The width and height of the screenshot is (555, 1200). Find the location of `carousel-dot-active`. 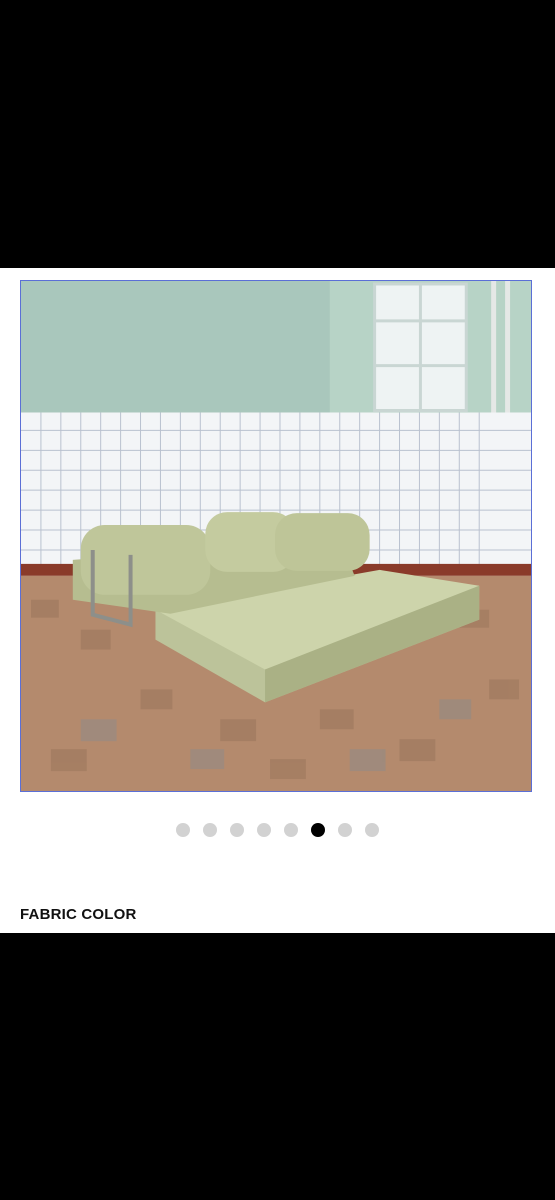

carousel-dot-active is located at coordinates (318, 830).